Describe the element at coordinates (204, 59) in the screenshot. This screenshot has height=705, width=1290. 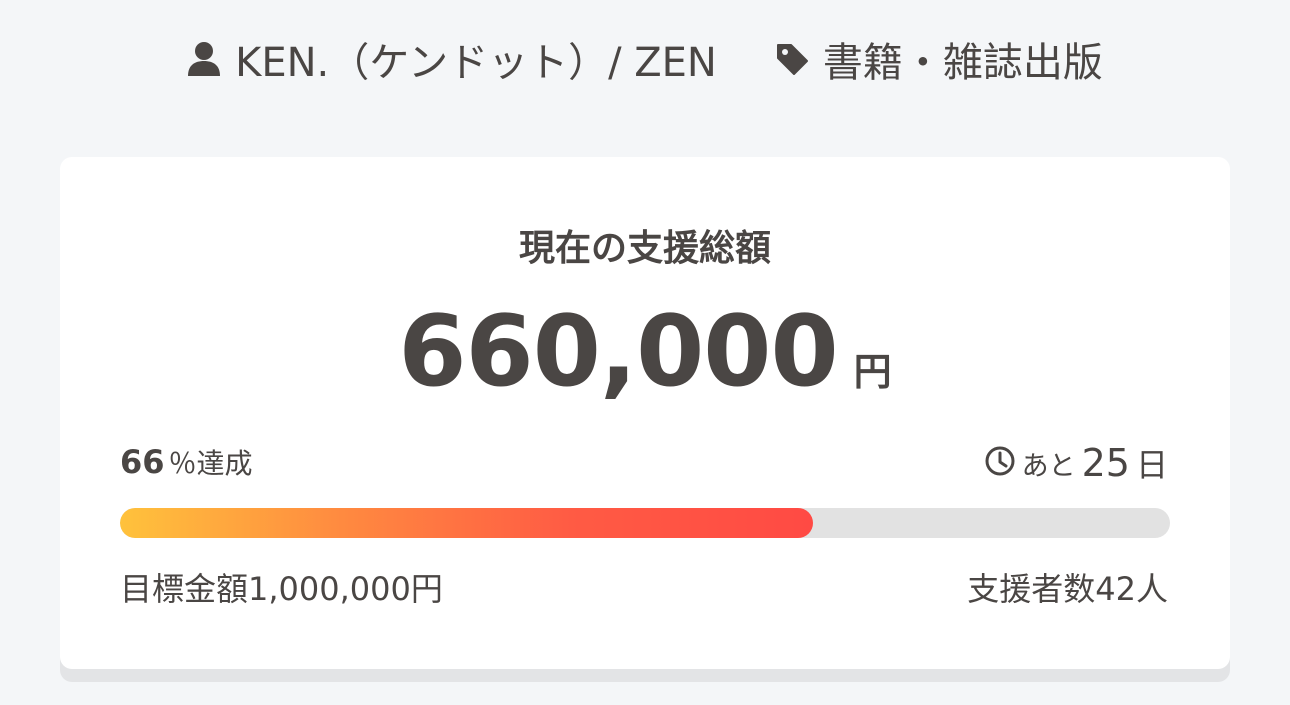
I see `user-icon` at that location.